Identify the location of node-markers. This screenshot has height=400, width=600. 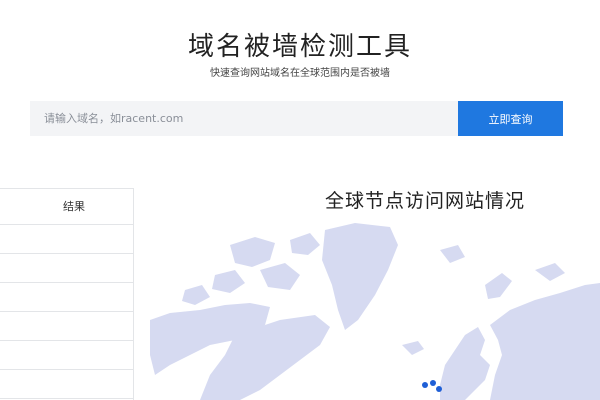
(432, 386).